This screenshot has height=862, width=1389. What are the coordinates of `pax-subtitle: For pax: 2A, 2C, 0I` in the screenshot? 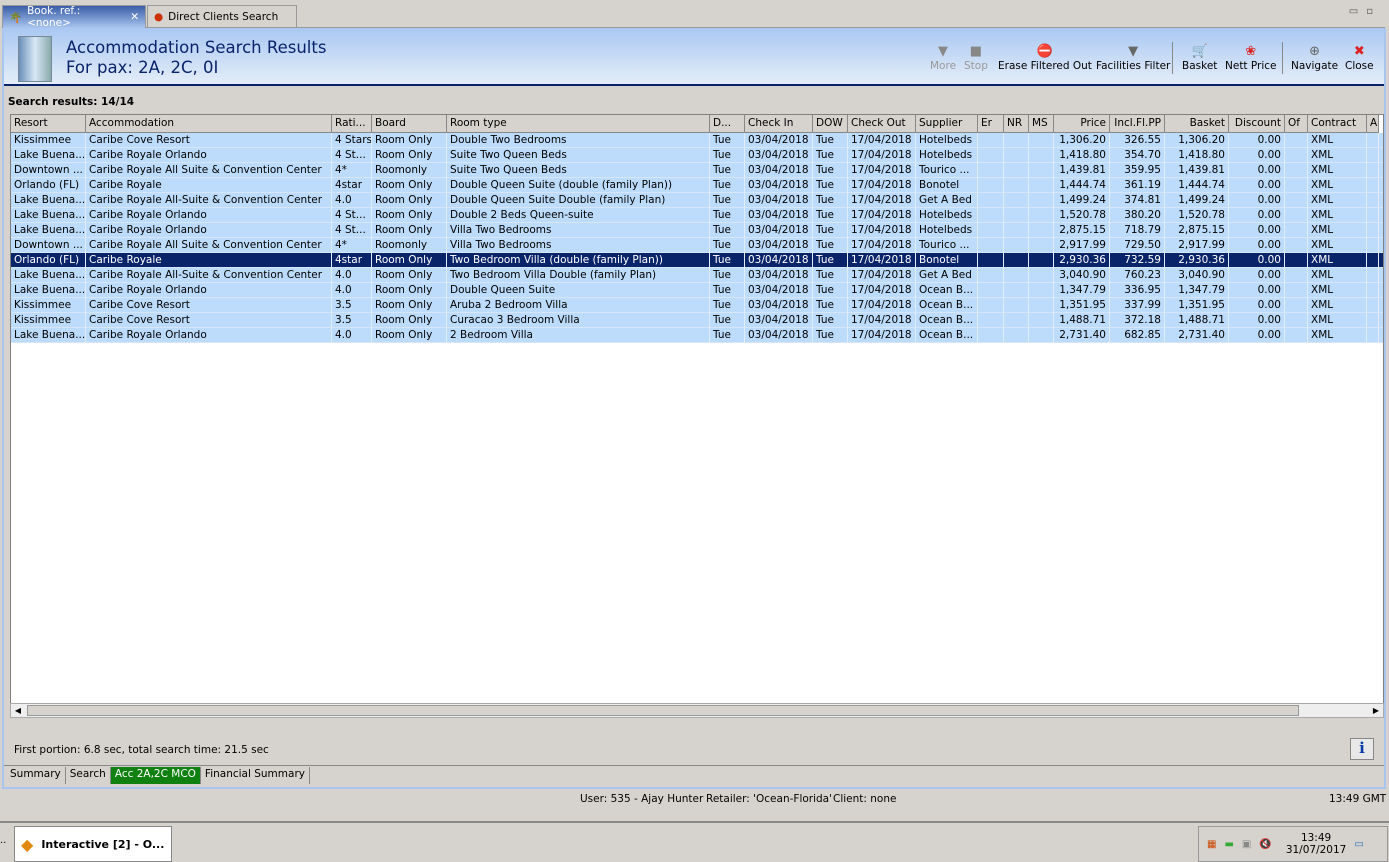 It's located at (142, 67).